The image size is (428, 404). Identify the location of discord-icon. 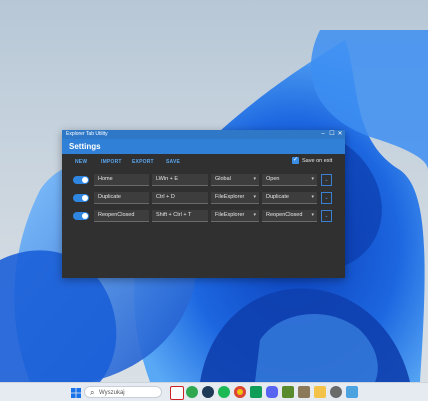
(272, 392).